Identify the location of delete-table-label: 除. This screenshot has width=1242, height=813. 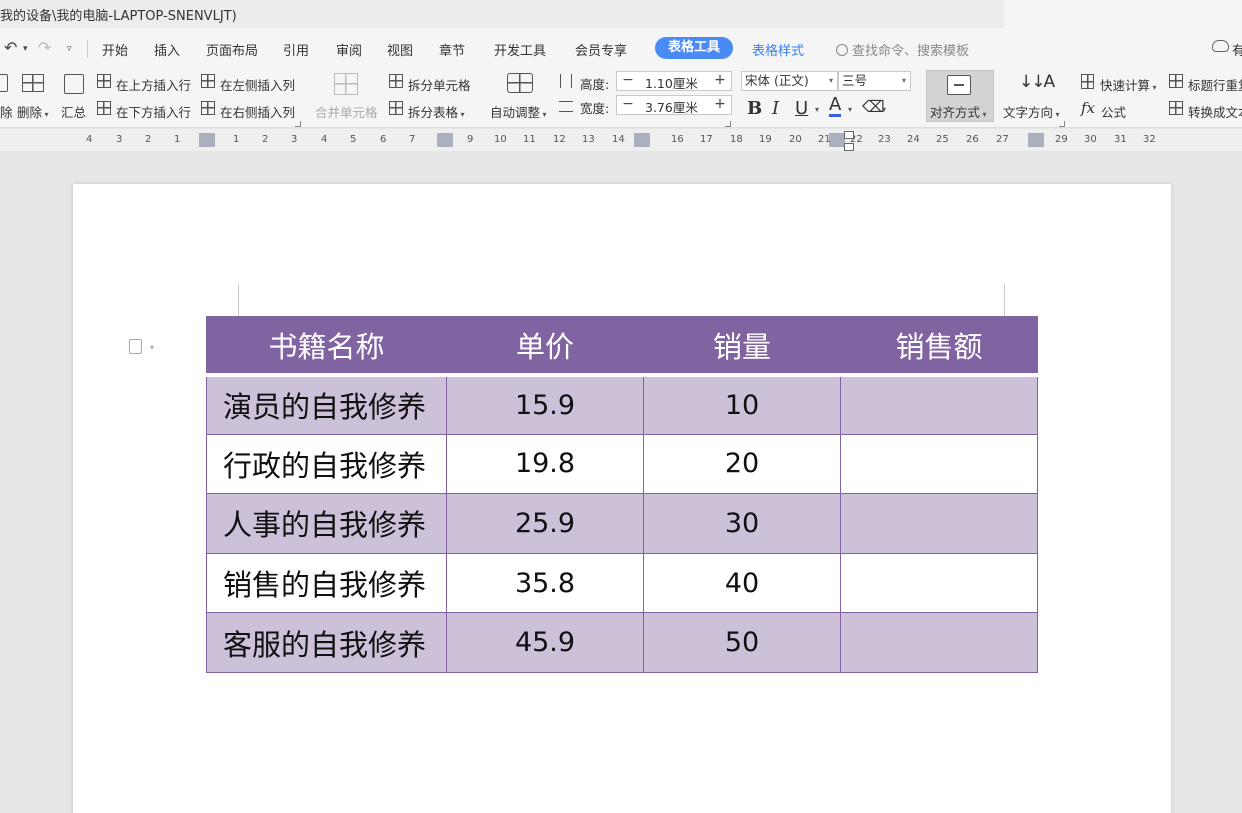
(6, 111).